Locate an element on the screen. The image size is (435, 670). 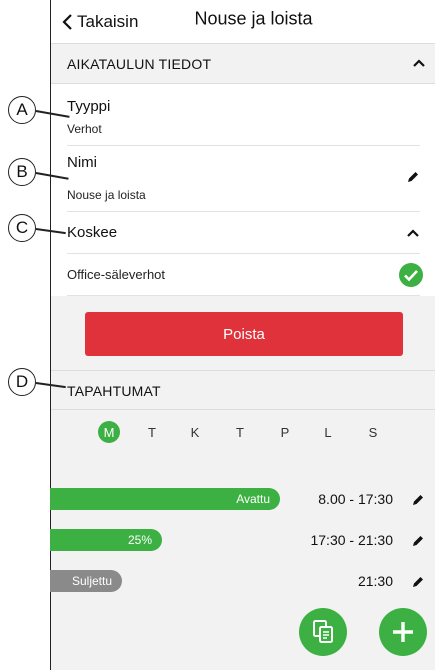
callout-marker: C is located at coordinates (22, 228).